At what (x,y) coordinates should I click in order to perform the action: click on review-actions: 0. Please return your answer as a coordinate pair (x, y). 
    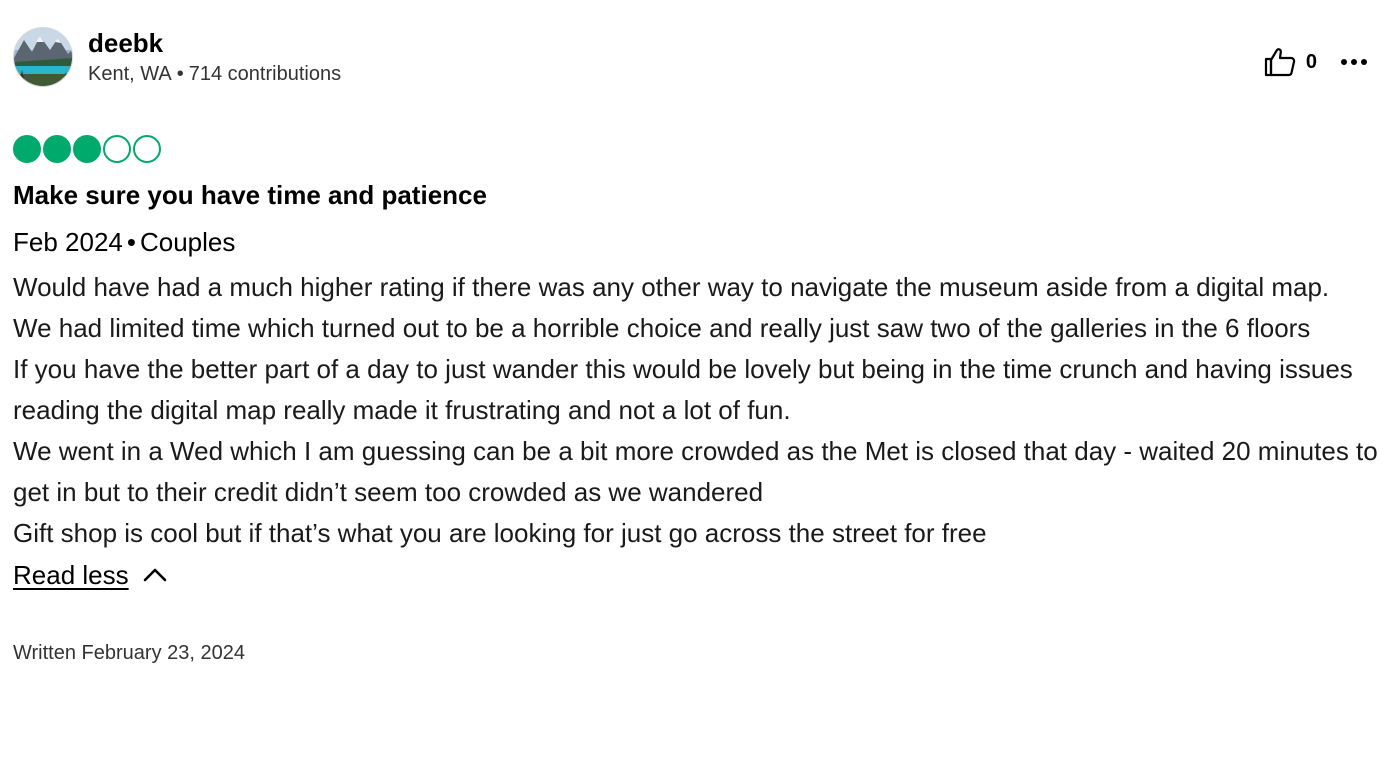
    Looking at the image, I should click on (1315, 62).